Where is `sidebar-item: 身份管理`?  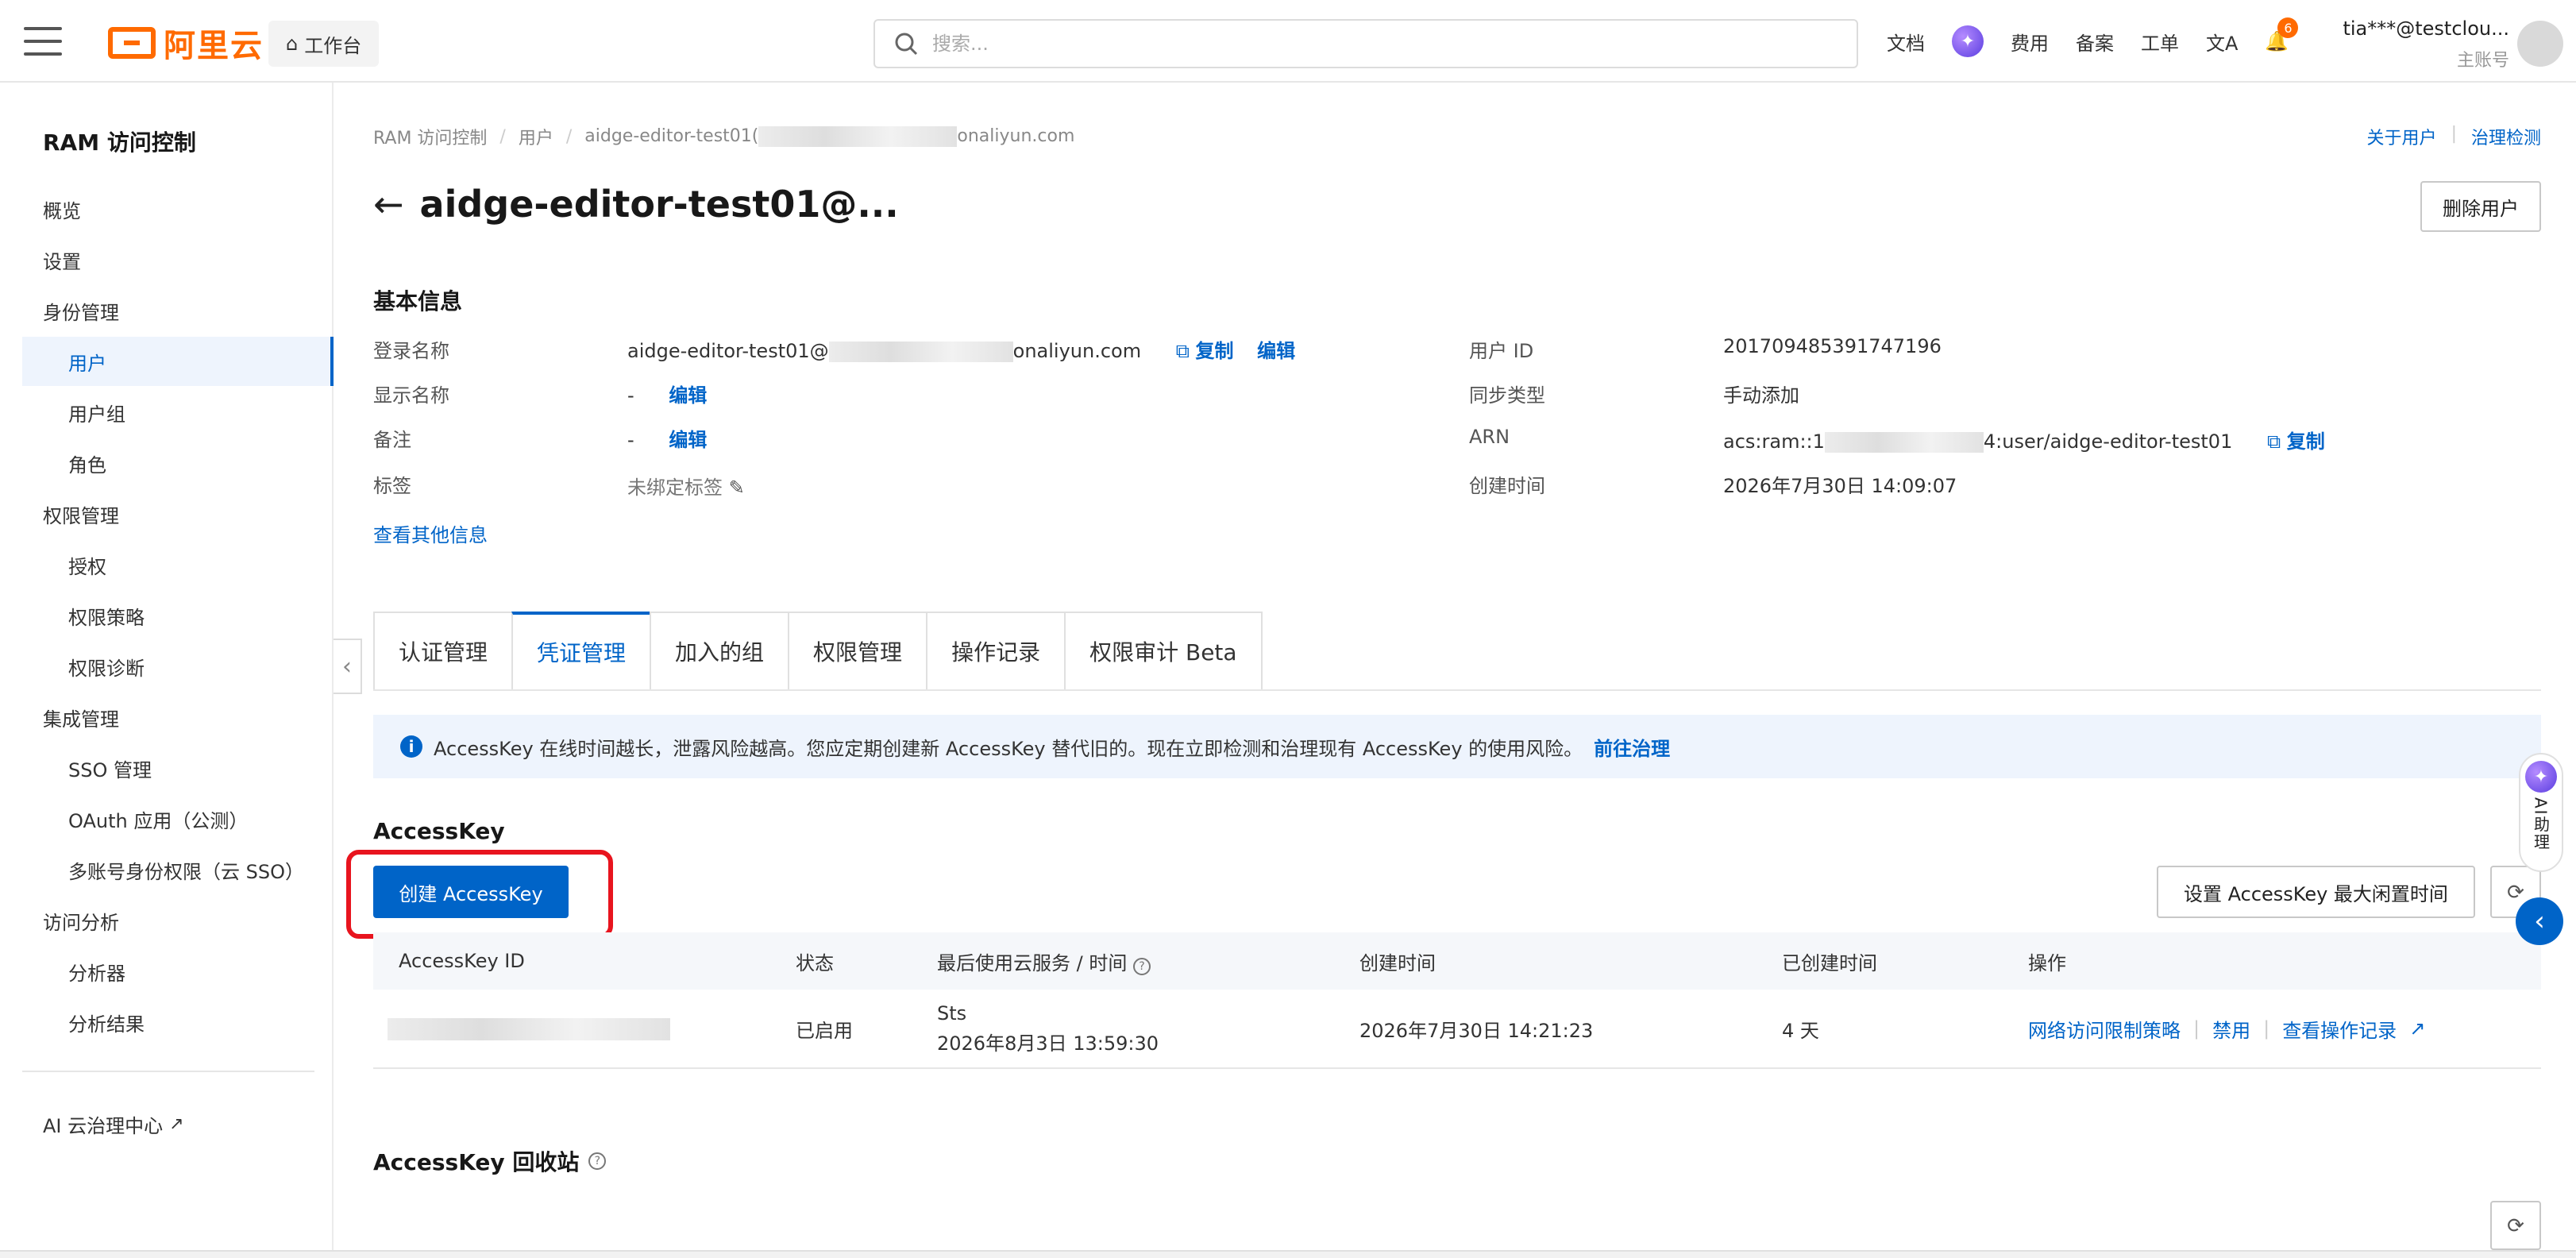 sidebar-item: 身份管理 is located at coordinates (178, 310).